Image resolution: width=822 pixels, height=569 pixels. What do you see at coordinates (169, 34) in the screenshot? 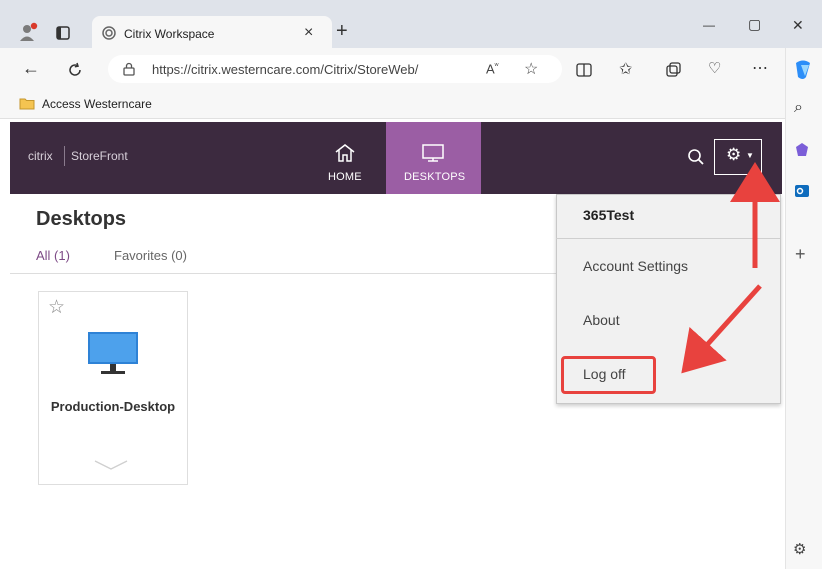
I see `tab-title: Citrix Workspace` at bounding box center [169, 34].